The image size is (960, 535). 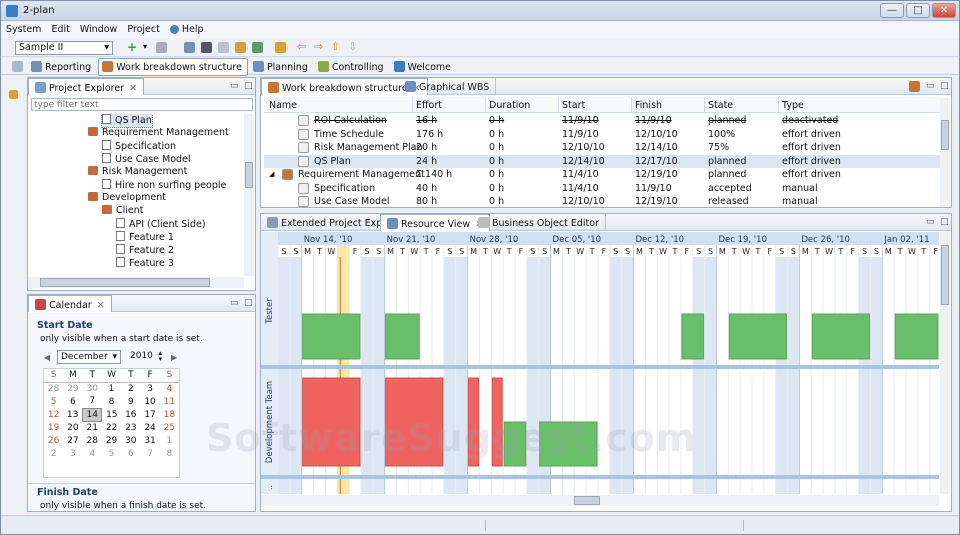 I want to click on calendar-day: 8, so click(x=169, y=453).